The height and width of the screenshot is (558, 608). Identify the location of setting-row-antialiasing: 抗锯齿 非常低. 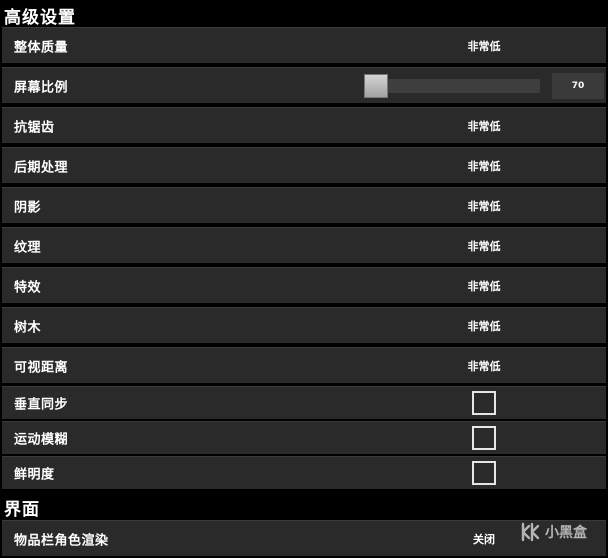
(304, 125).